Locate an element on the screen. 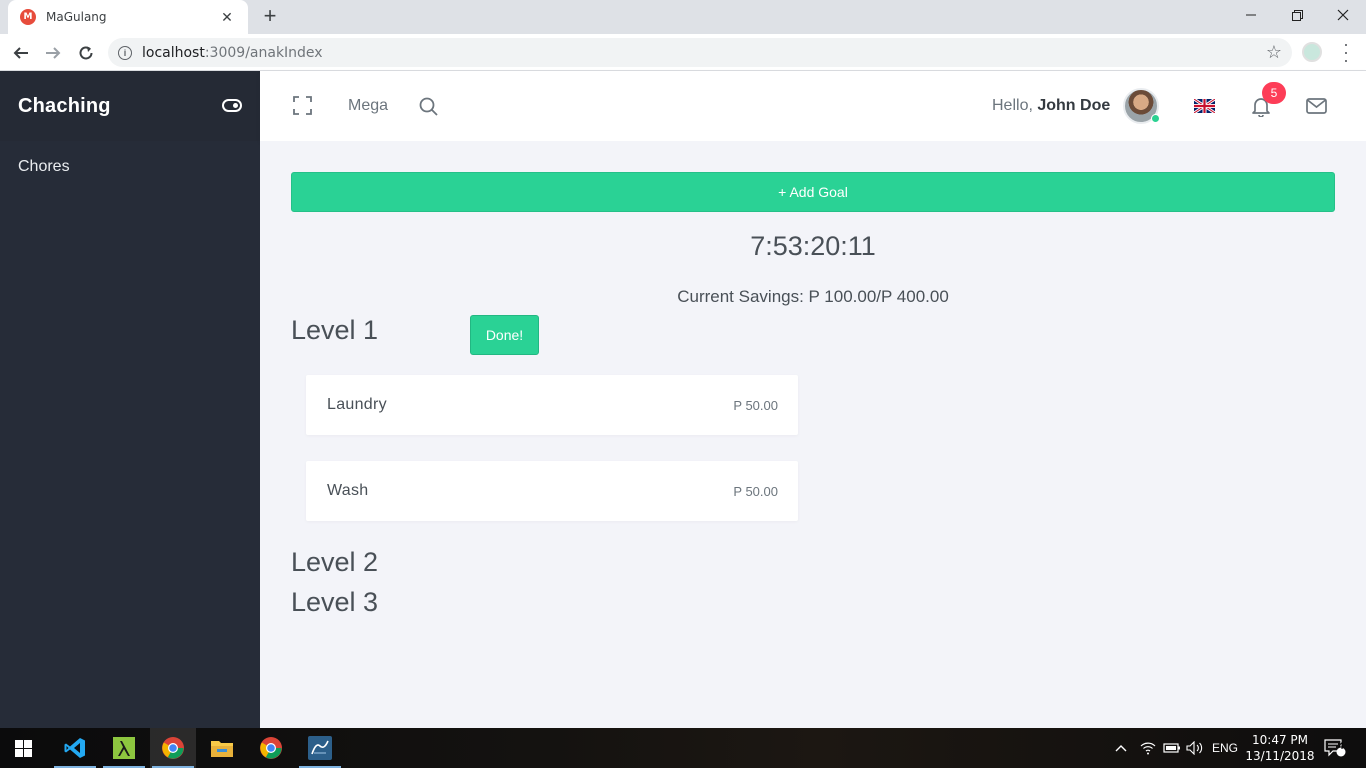  sidebar-toggle-icon is located at coordinates (232, 105).